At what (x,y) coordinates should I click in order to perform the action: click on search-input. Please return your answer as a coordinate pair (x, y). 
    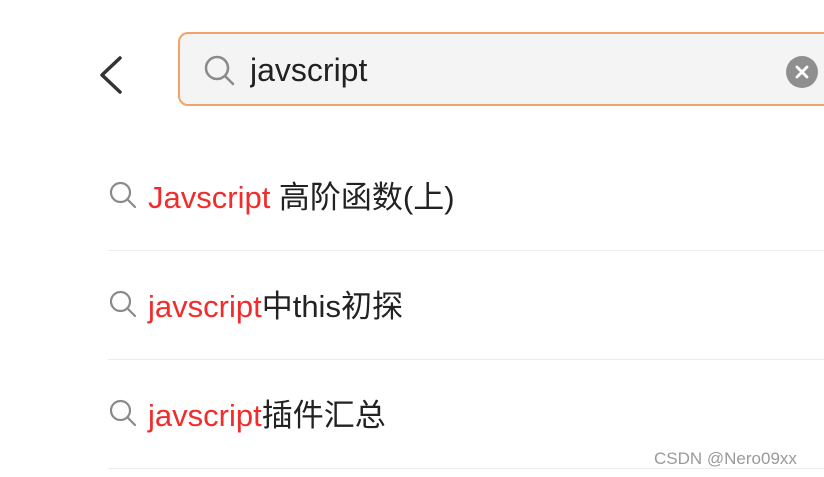
    Looking at the image, I should click on (500, 70).